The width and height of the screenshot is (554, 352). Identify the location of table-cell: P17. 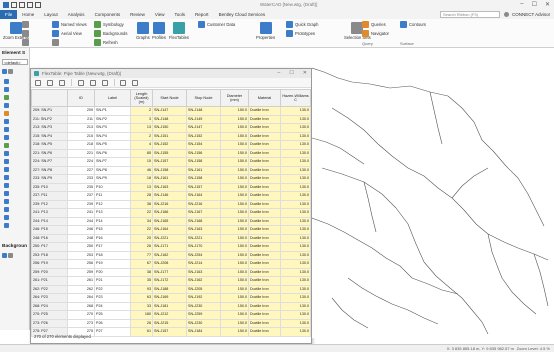
(112, 247).